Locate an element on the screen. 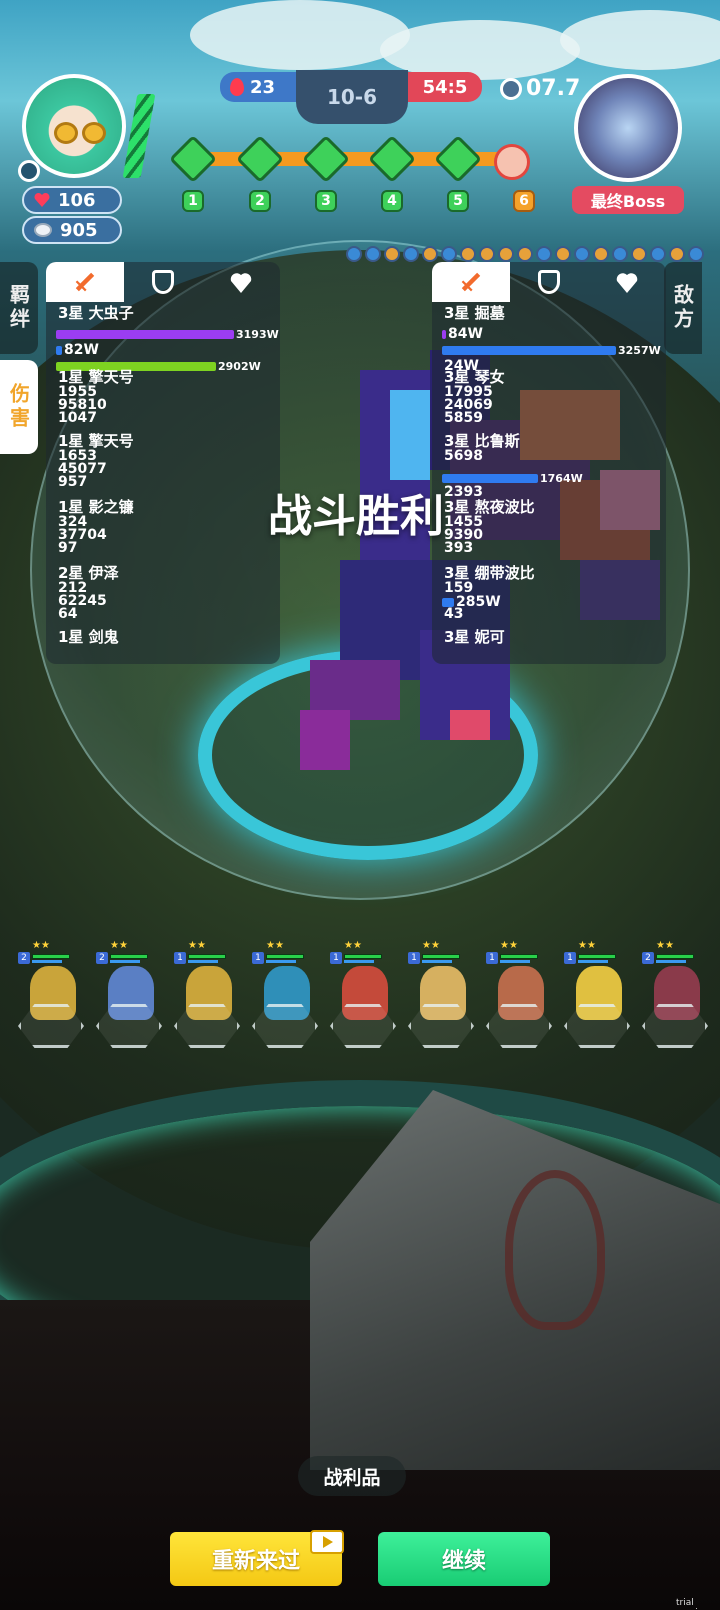 This screenshot has height=1610, width=720. avatar-eye is located at coordinates (94, 133).